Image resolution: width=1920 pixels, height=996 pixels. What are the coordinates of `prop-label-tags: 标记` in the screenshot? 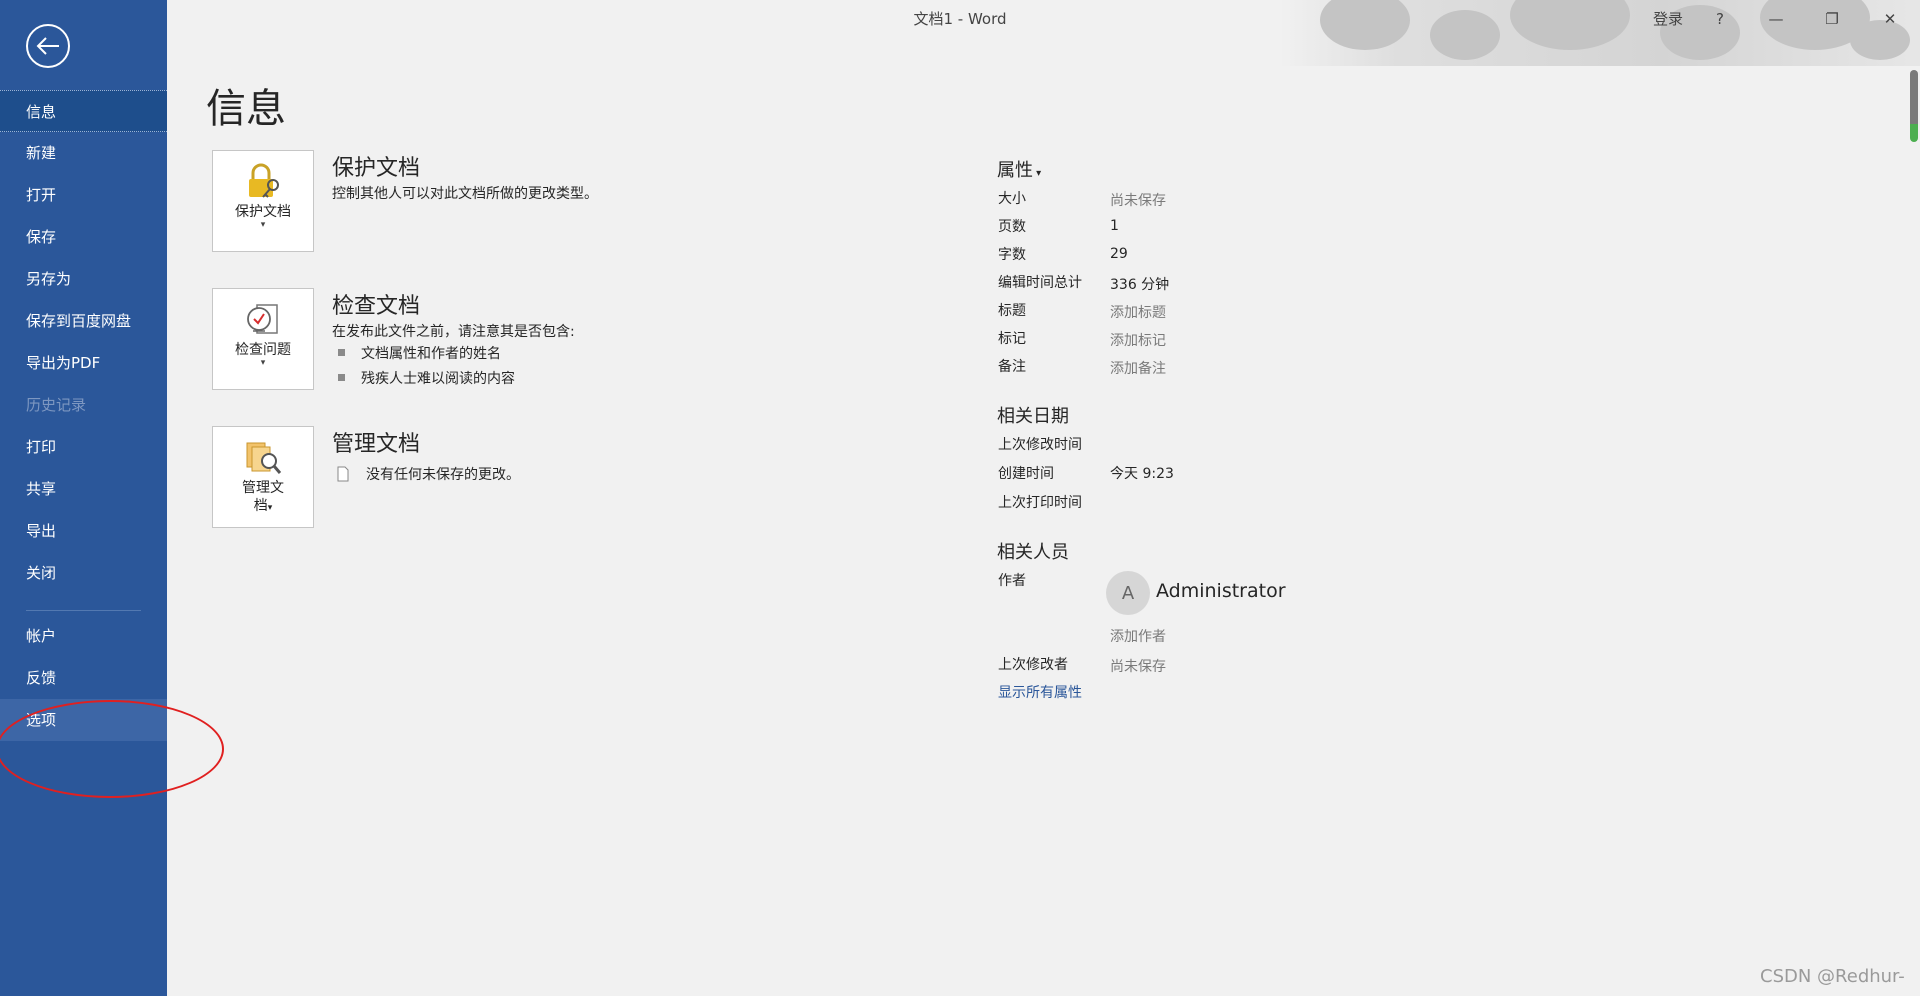 It's located at (1012, 339).